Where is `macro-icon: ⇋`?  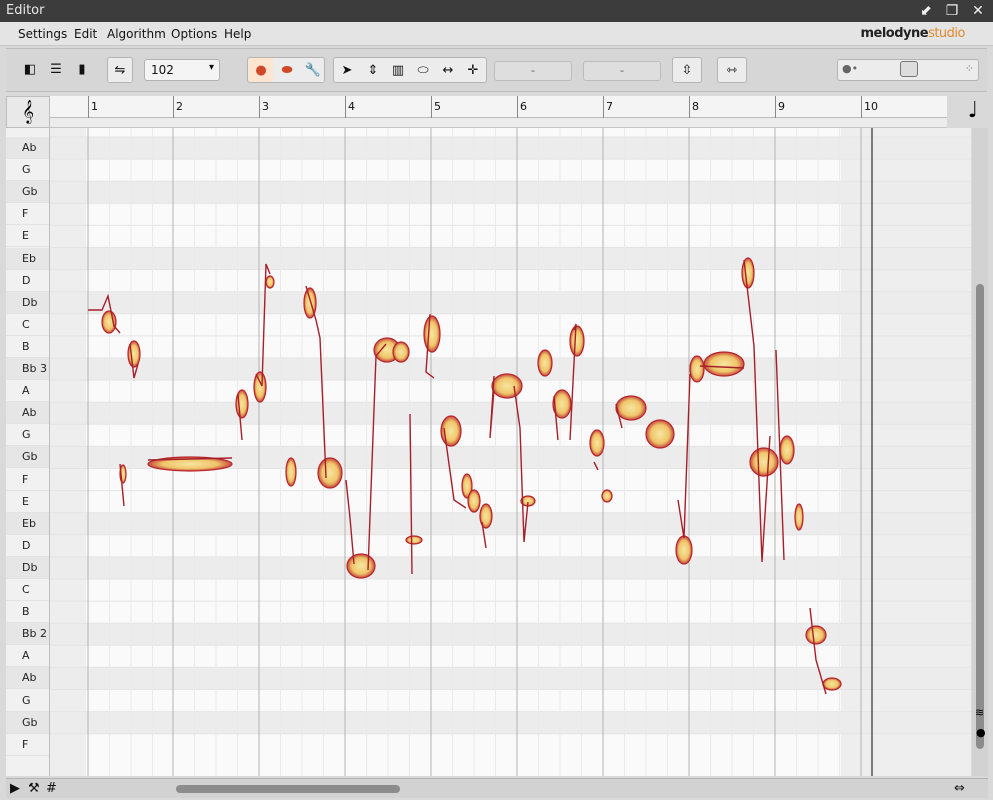
macro-icon: ⇋ is located at coordinates (120, 70).